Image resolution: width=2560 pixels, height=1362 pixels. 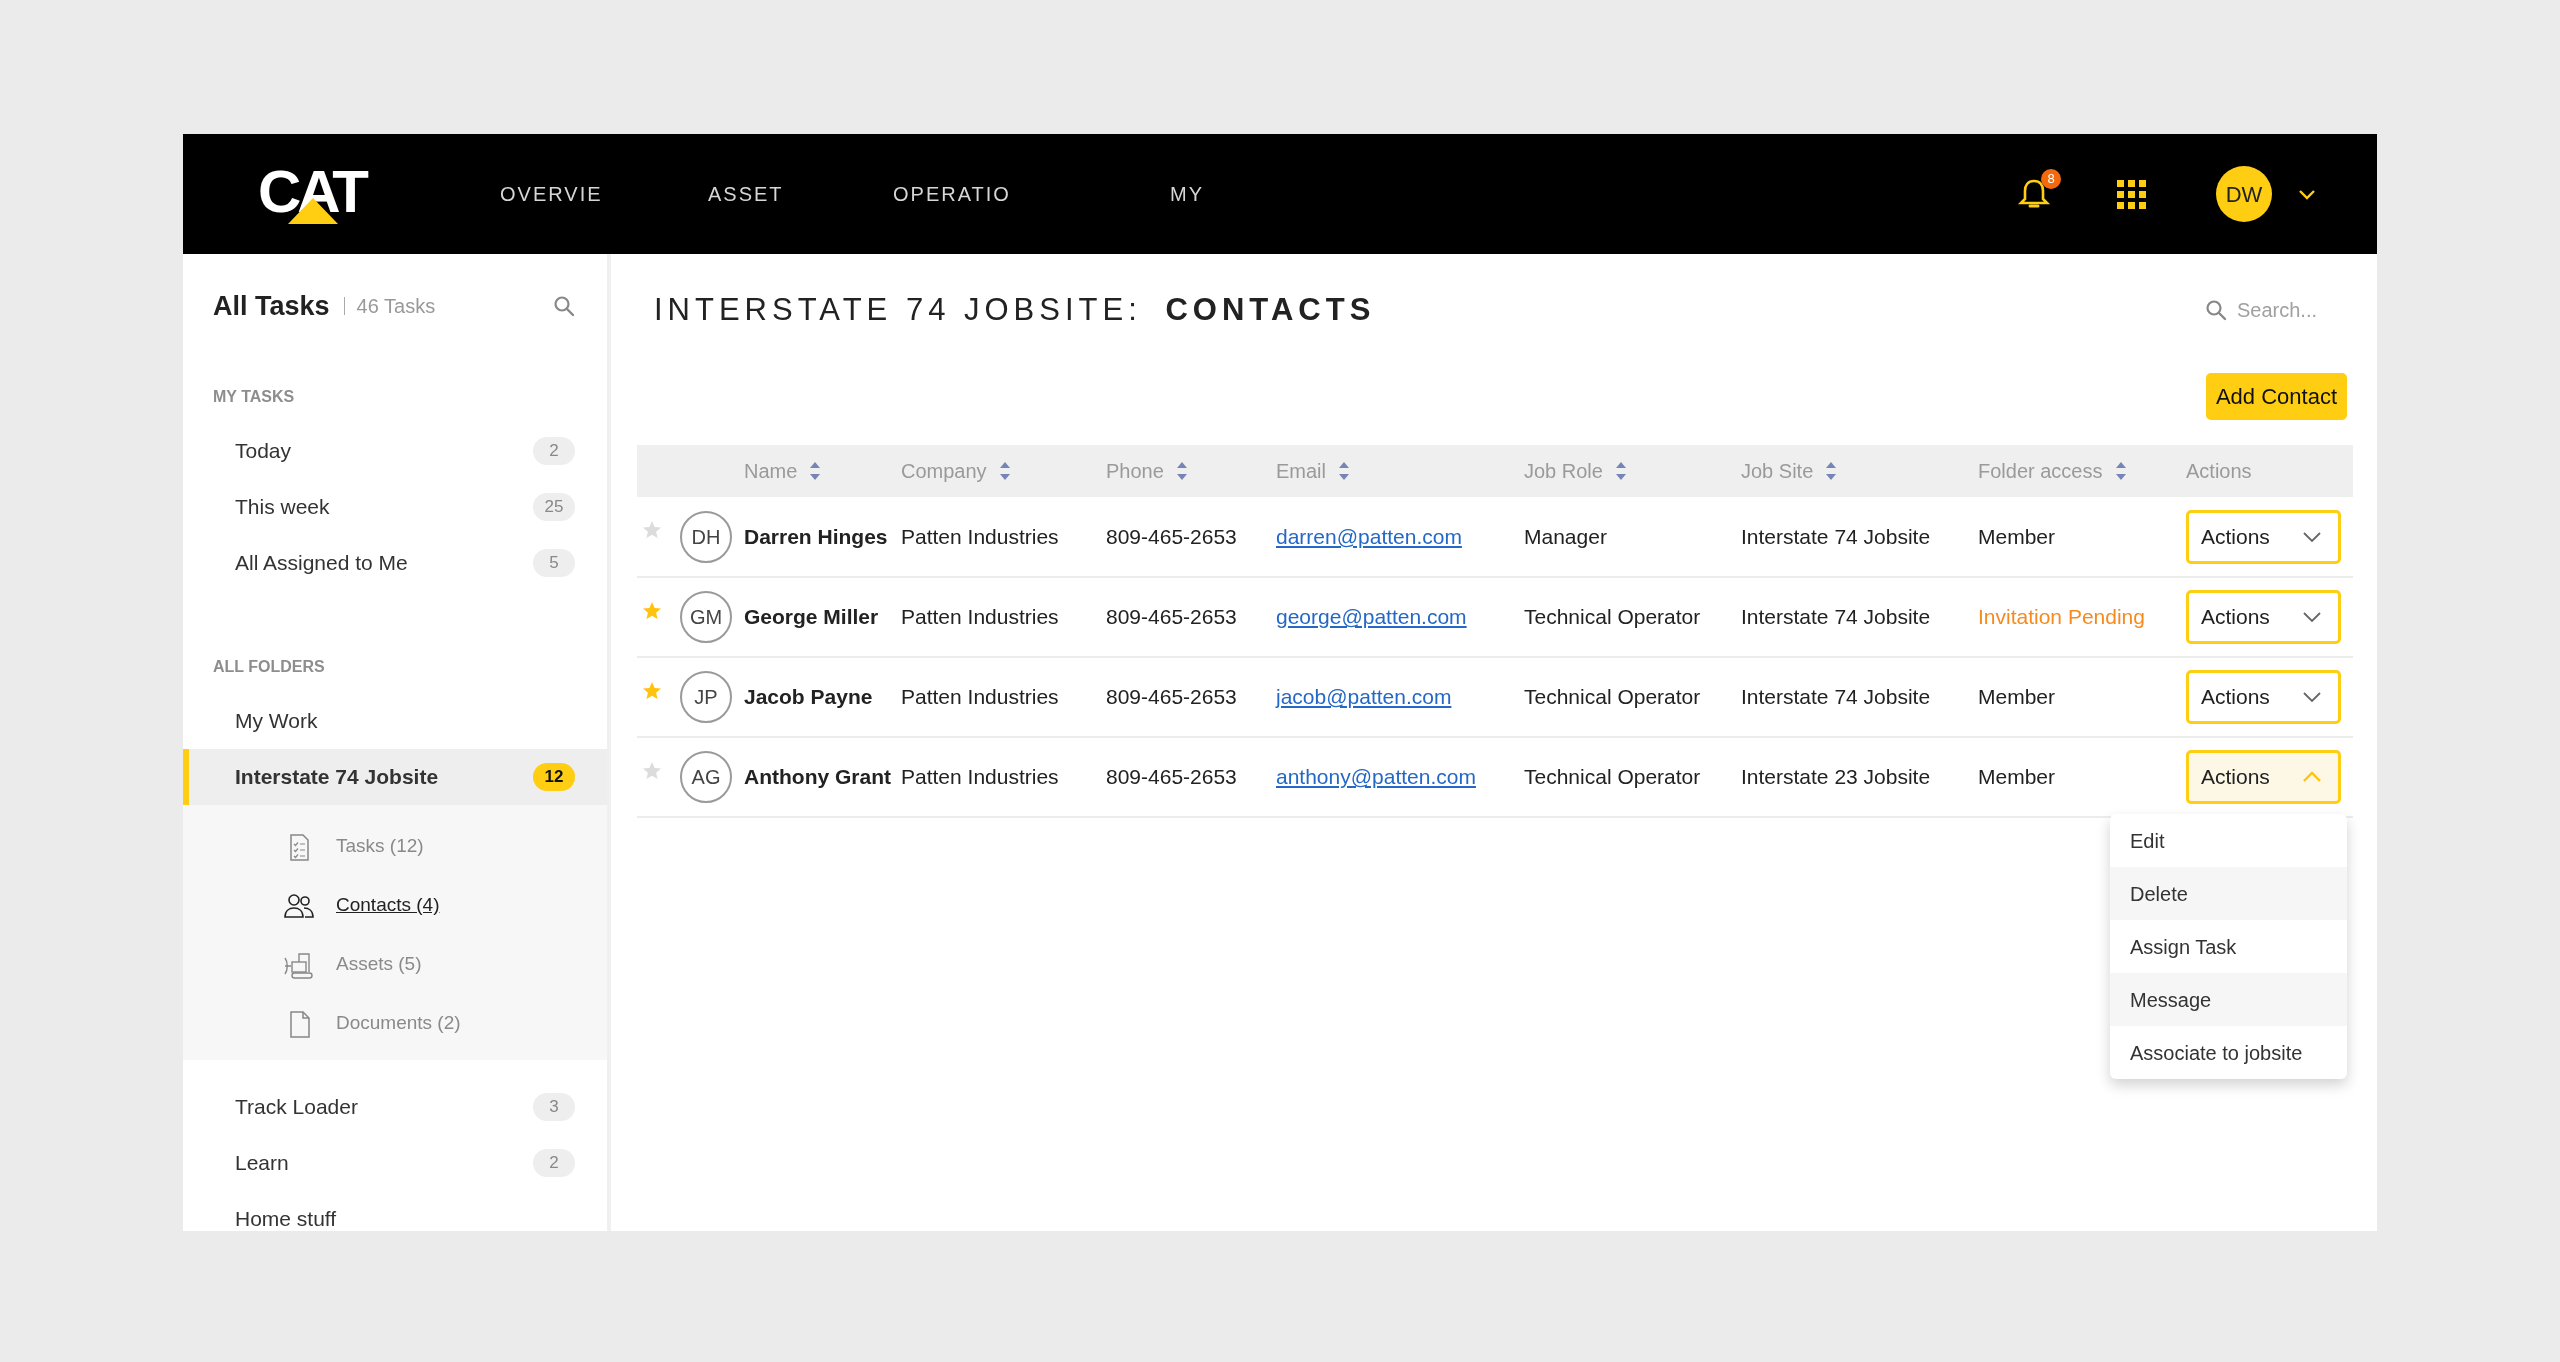 What do you see at coordinates (706, 617) in the screenshot?
I see `avatar: GM` at bounding box center [706, 617].